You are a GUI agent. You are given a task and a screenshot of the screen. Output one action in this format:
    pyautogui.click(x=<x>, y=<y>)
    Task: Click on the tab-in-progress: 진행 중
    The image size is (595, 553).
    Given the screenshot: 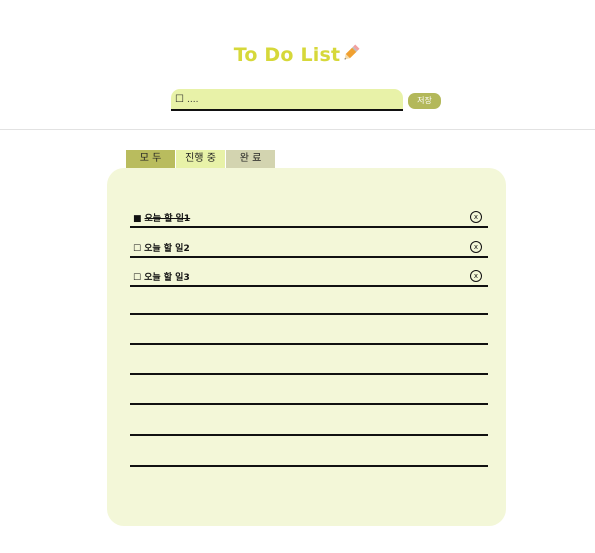 What is the action you would take?
    pyautogui.click(x=200, y=159)
    